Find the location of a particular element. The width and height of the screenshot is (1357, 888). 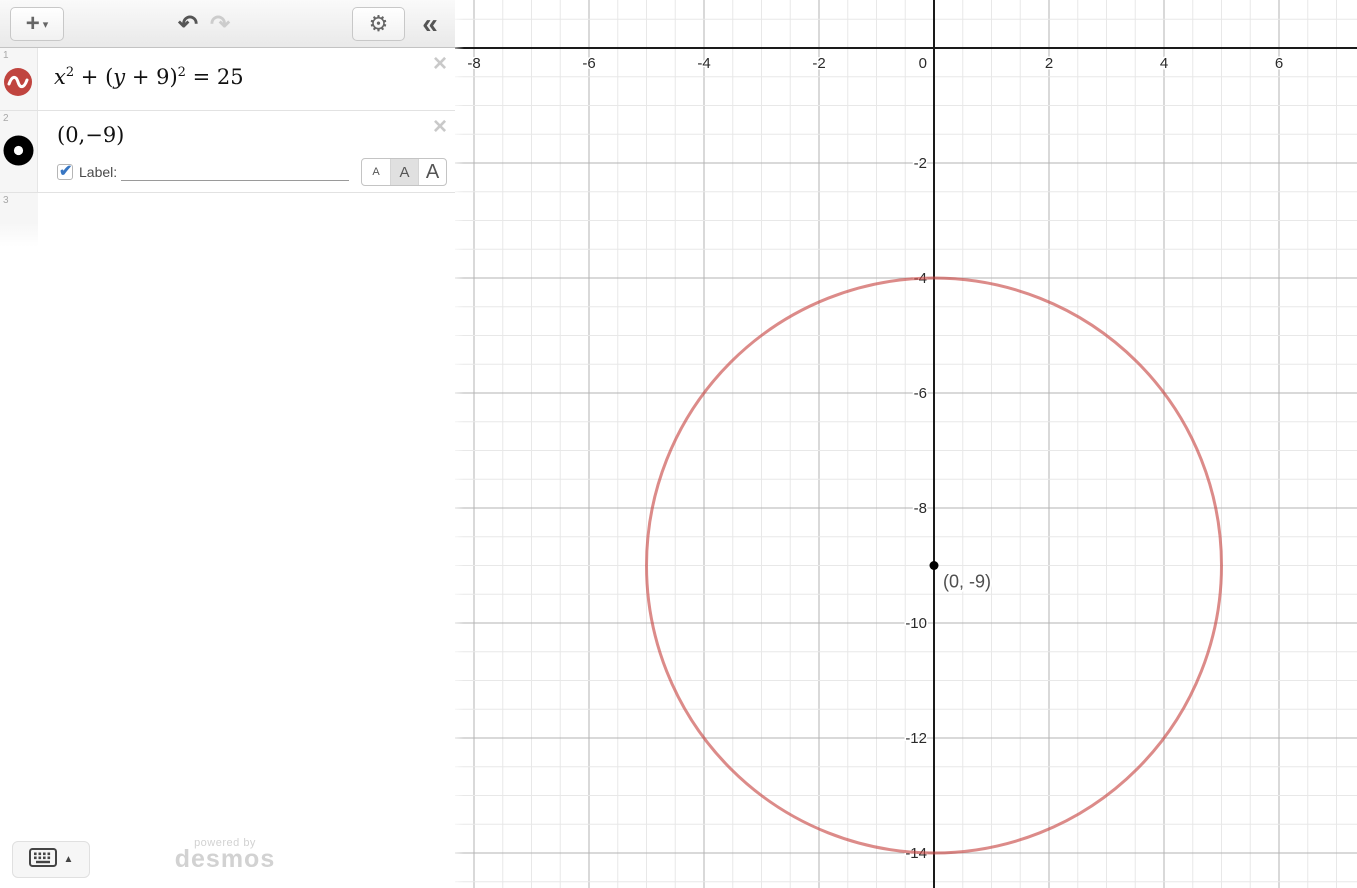

graph-settings-button: ⚙ is located at coordinates (378, 24).